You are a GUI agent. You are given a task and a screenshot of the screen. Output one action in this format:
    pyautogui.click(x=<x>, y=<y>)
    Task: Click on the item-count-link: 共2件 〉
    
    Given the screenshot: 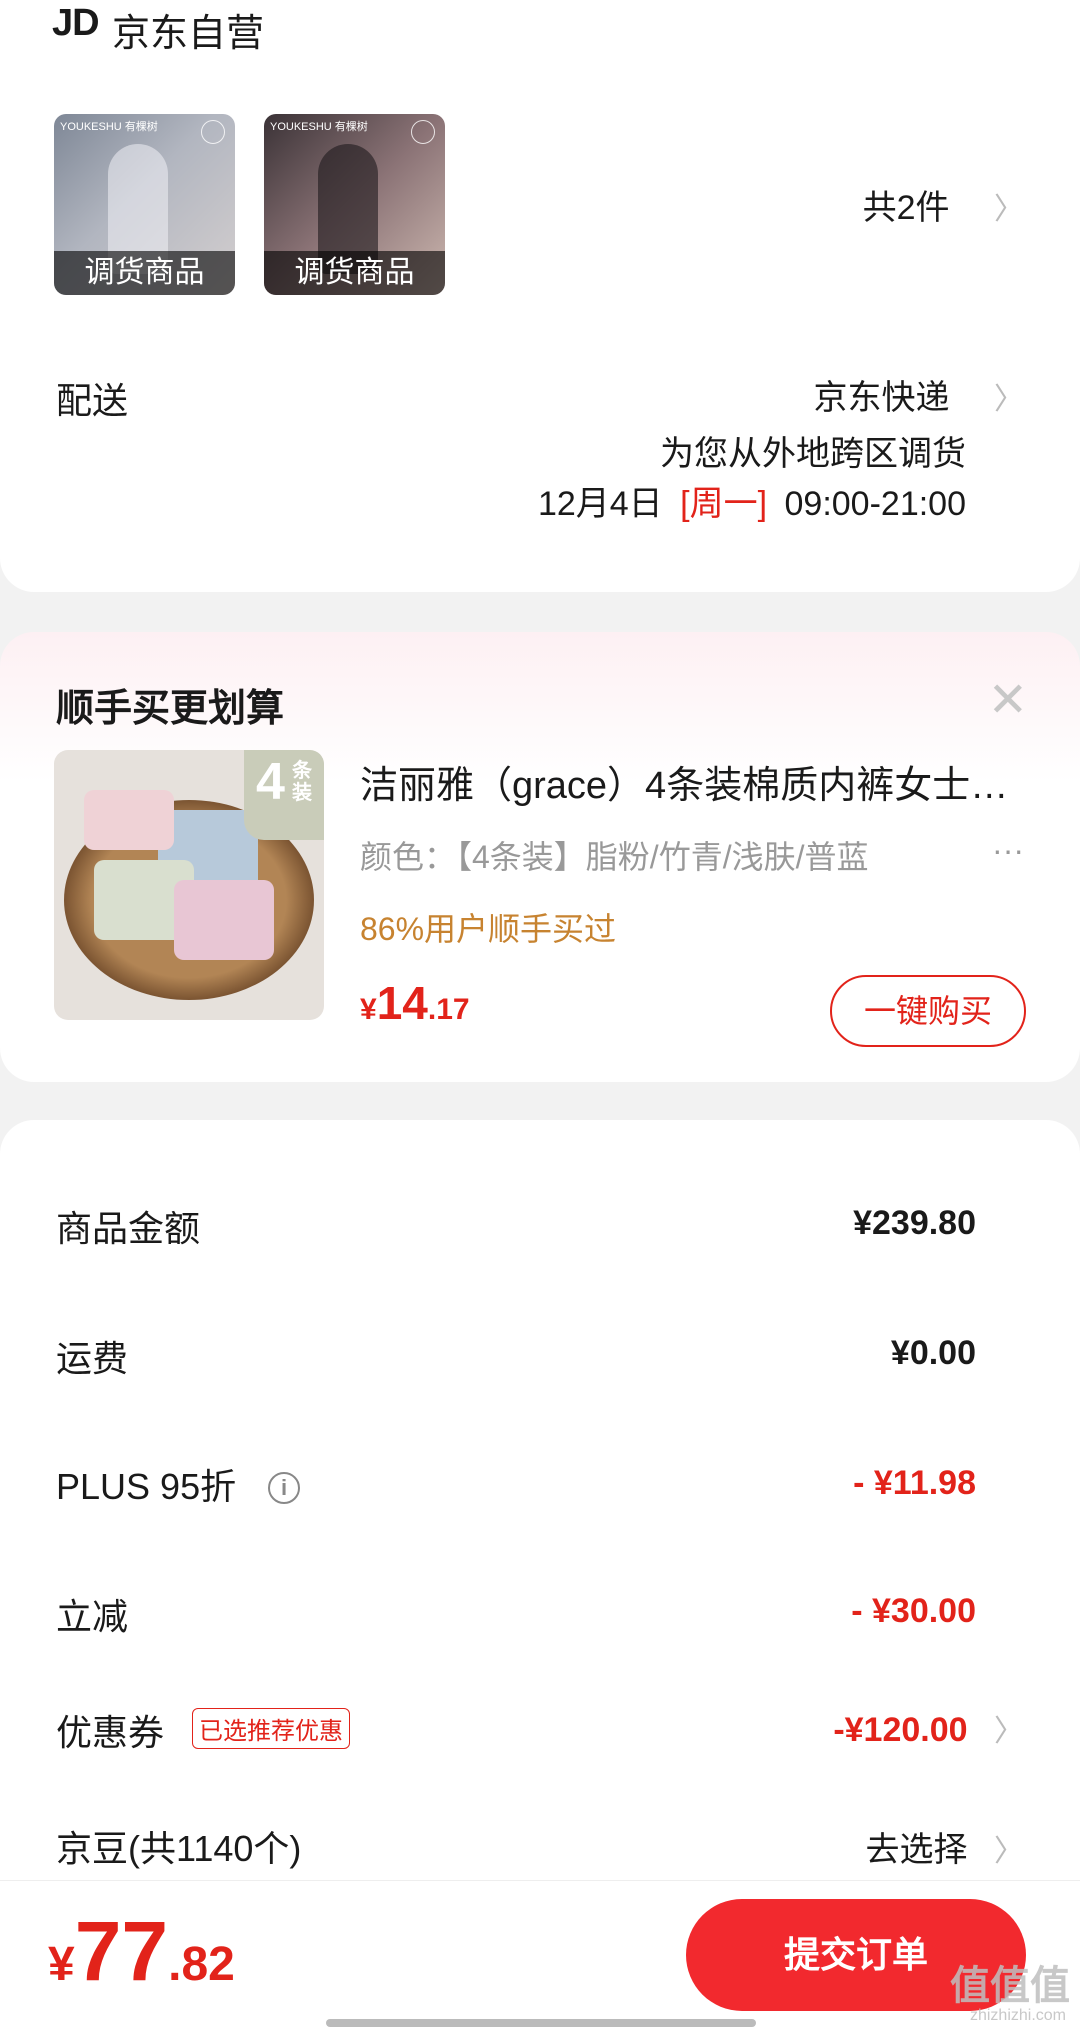 What is the action you would take?
    pyautogui.click(x=943, y=204)
    